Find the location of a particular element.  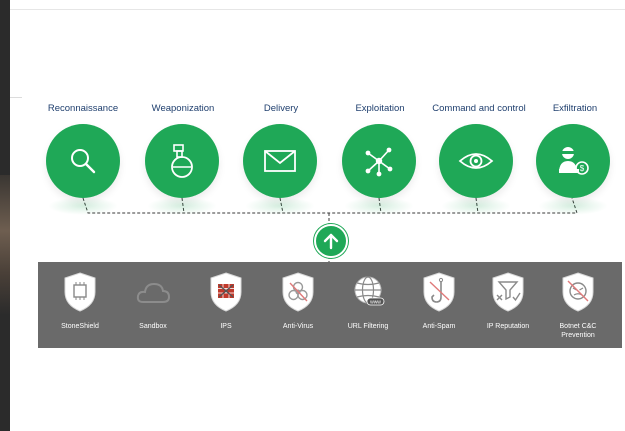

top-divider is located at coordinates (317, 9).